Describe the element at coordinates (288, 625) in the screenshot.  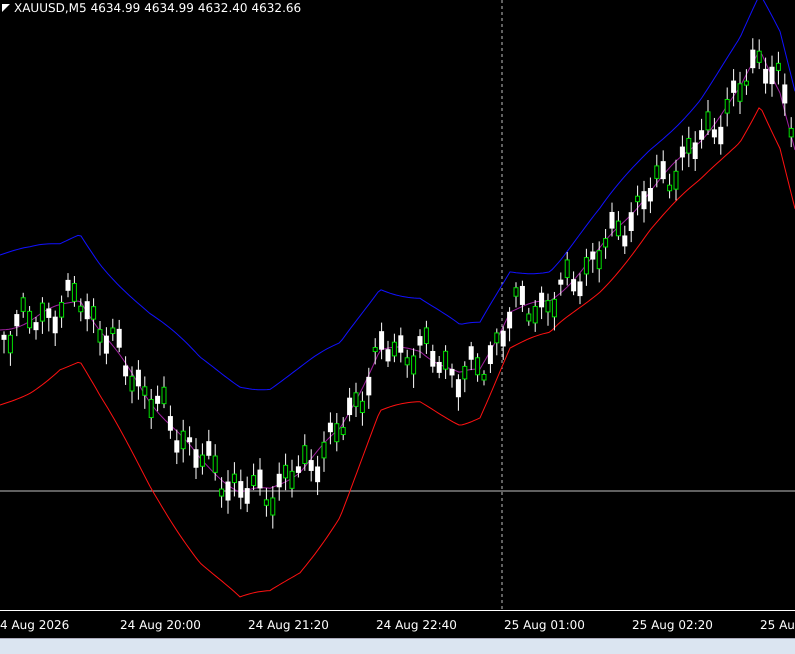
I see `time-label: 24 Aug 21:20` at that location.